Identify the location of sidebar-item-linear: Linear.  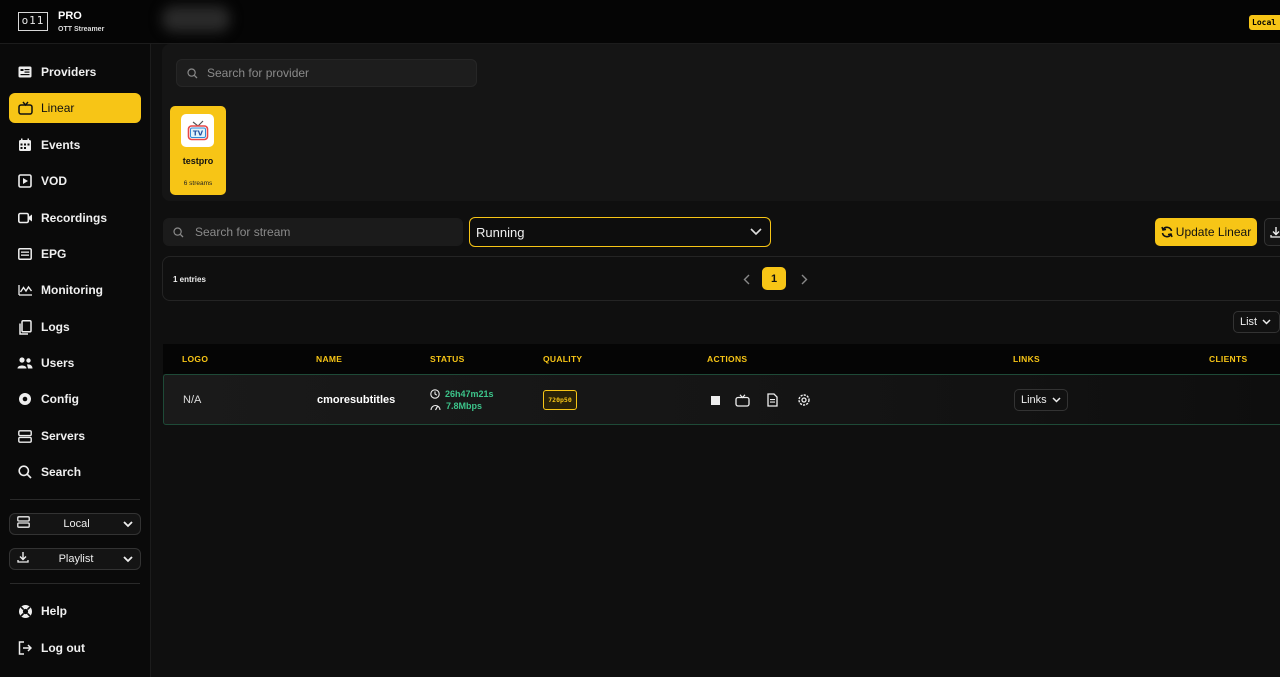
(75, 108).